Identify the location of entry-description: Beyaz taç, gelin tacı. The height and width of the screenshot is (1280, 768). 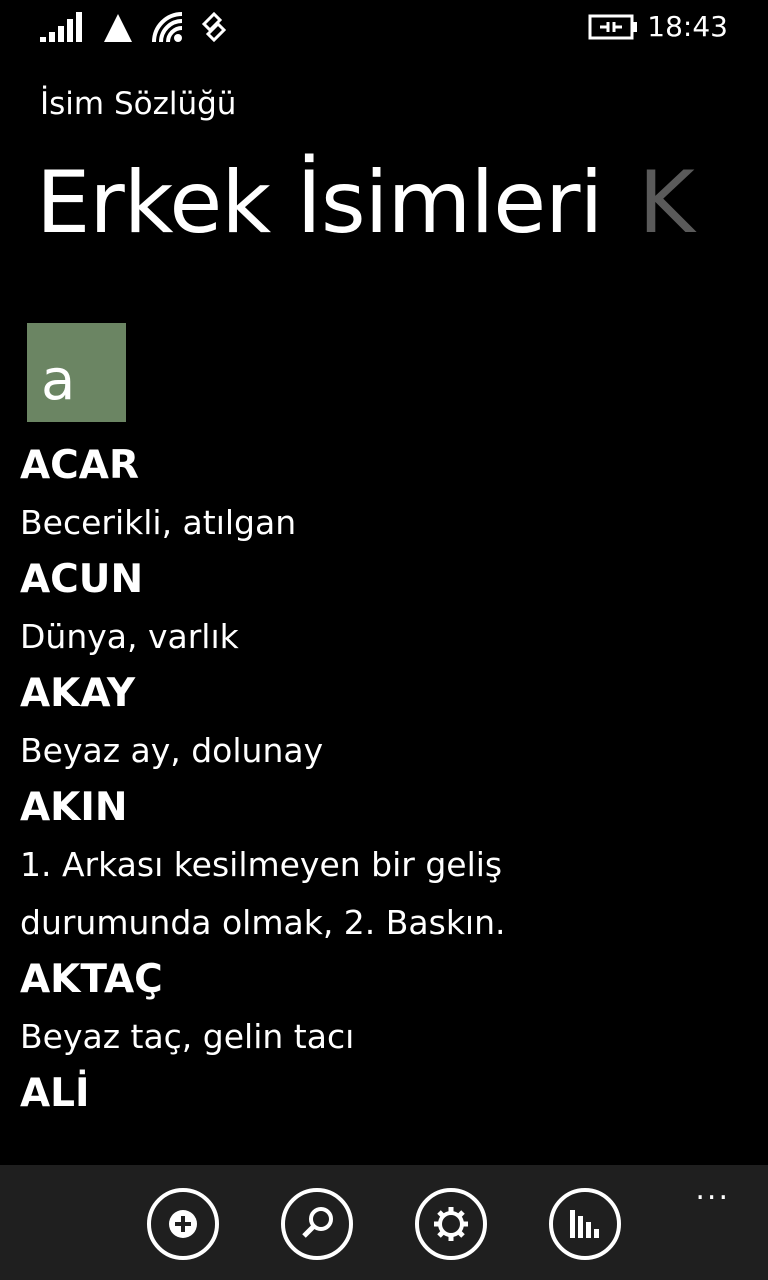
(187, 1036).